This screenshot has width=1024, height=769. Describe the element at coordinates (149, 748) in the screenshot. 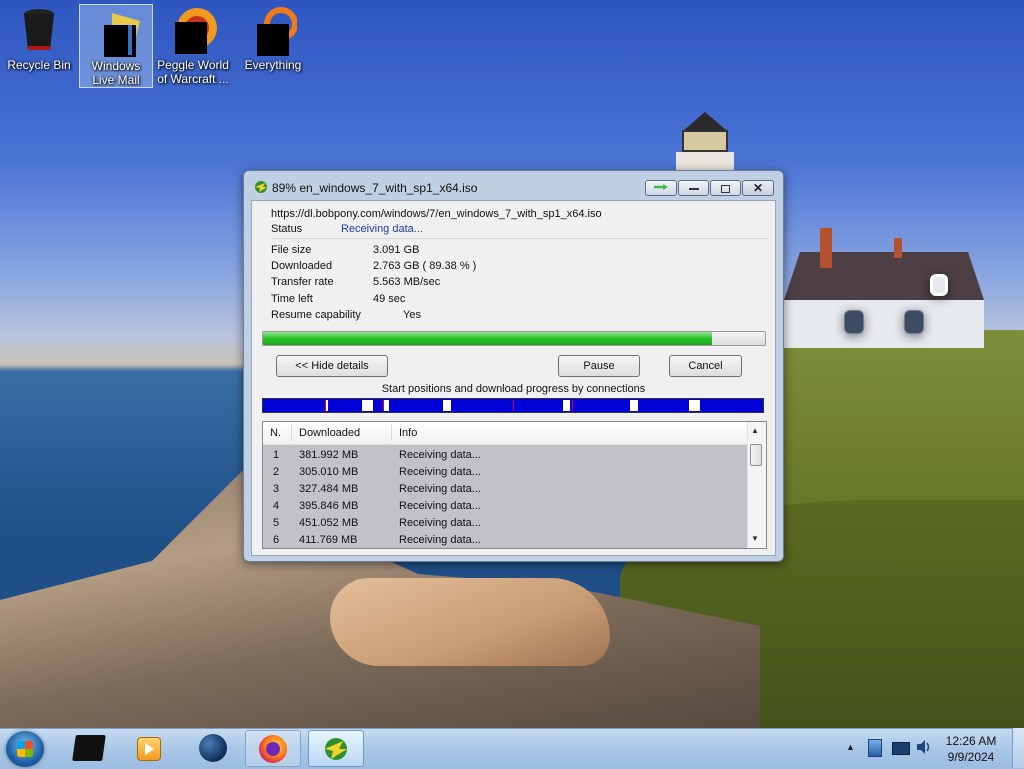

I see `taskbar-media-player` at that location.